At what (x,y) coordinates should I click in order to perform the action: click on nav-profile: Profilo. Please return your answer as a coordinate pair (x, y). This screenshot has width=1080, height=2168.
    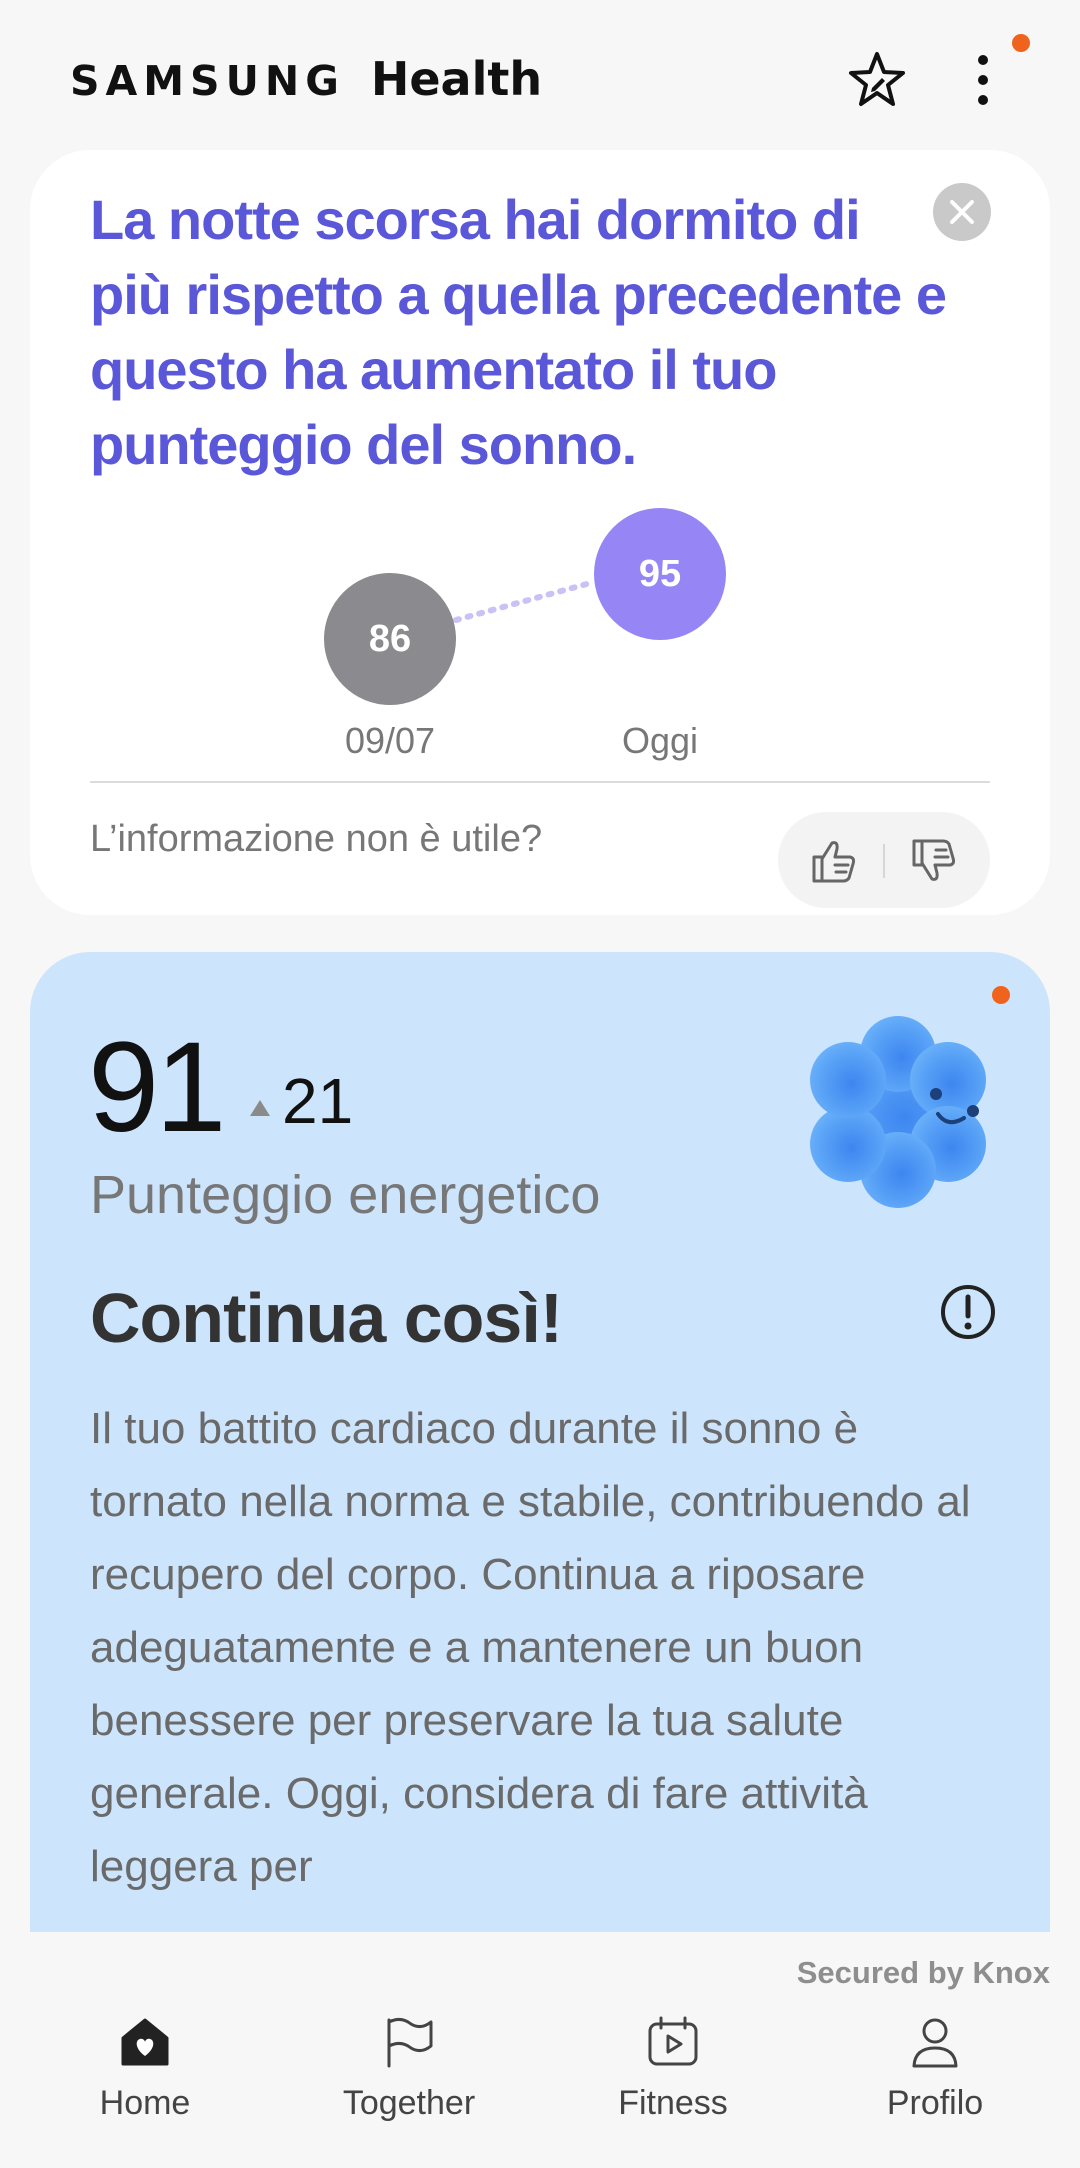
    Looking at the image, I should click on (935, 2084).